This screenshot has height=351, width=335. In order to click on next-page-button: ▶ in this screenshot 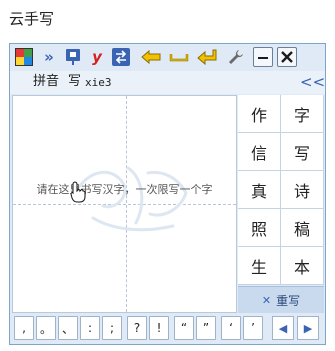, I will do `click(308, 328)`.